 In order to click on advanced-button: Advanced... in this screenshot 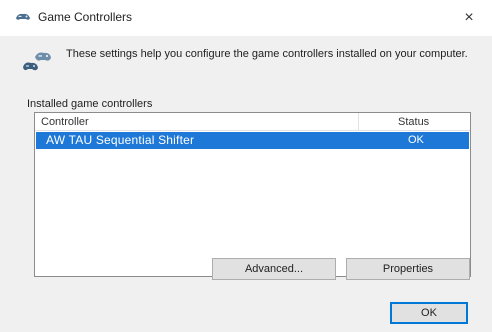, I will do `click(274, 269)`.